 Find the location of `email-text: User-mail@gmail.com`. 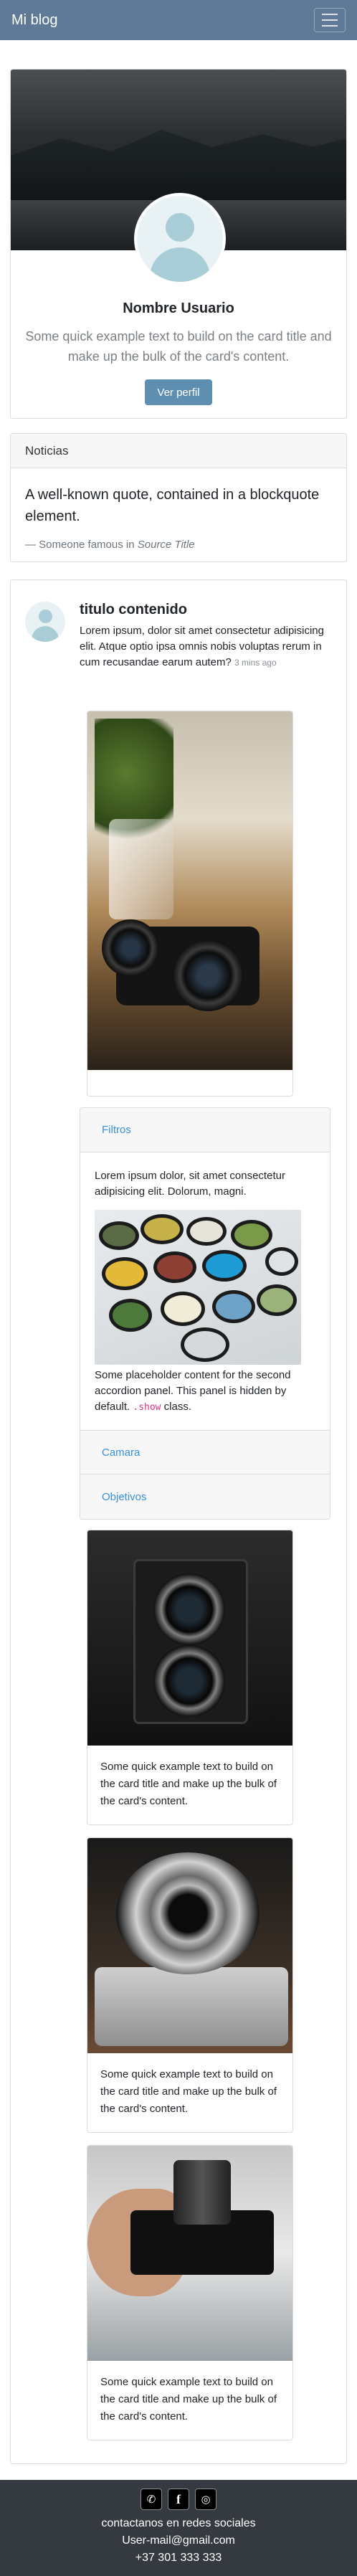

email-text: User-mail@gmail.com is located at coordinates (178, 2540).